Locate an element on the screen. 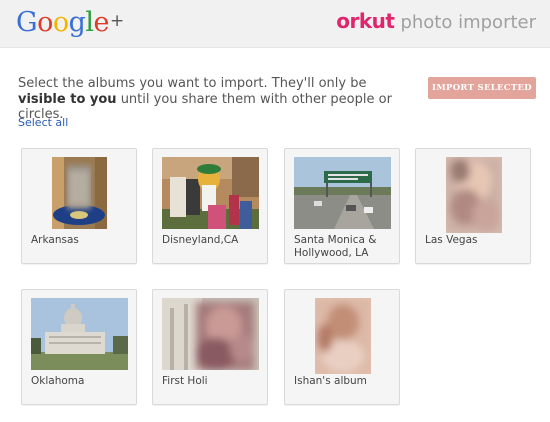  album-card: Oklahoma is located at coordinates (79, 347).